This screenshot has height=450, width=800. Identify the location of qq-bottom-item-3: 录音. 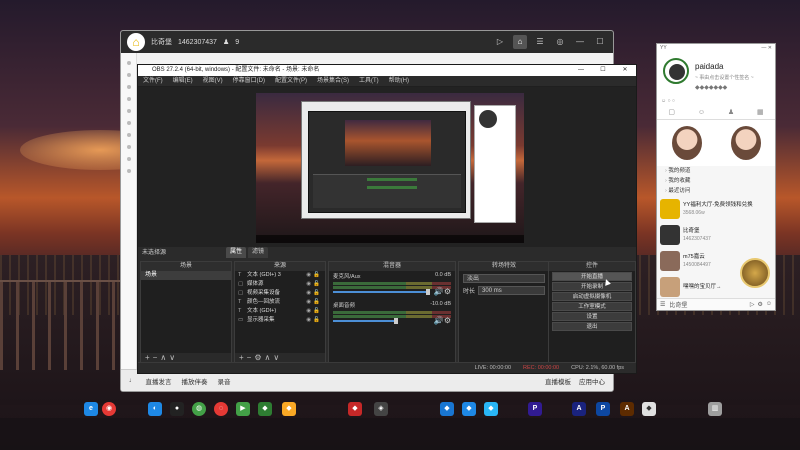
(224, 381).